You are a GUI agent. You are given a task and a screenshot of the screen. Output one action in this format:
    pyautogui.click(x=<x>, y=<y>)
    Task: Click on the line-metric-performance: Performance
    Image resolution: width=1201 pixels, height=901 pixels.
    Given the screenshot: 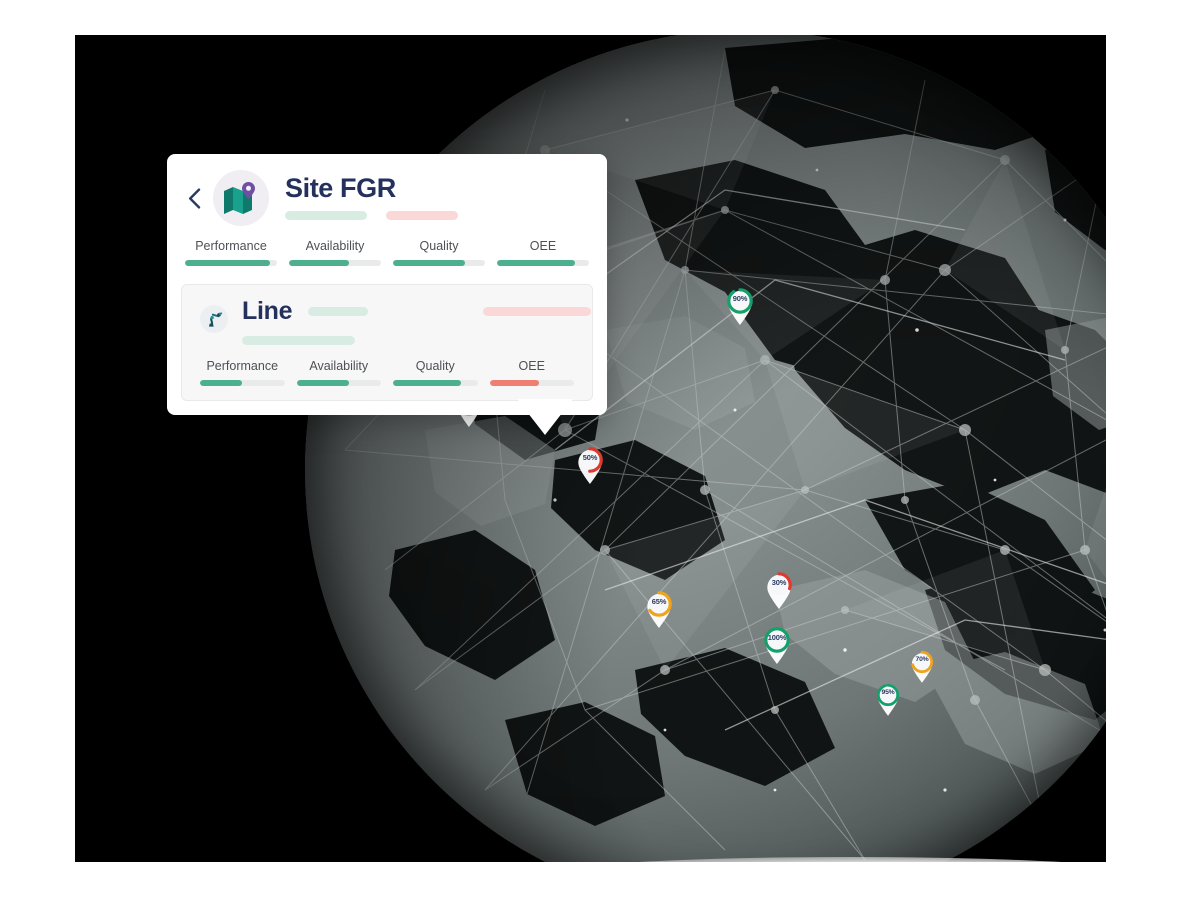 What is the action you would take?
    pyautogui.click(x=242, y=372)
    